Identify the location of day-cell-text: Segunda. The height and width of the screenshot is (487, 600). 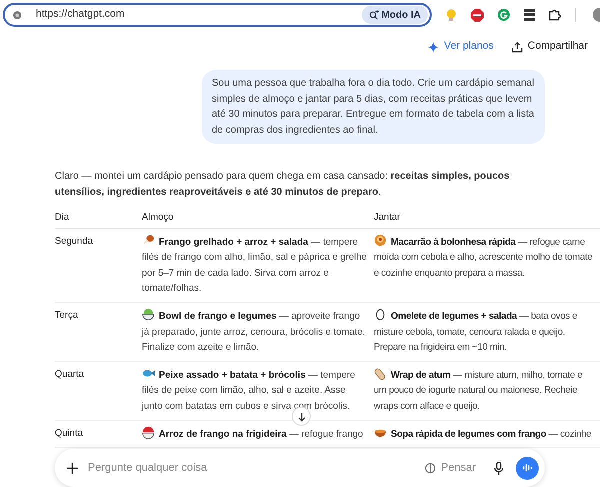
(74, 241).